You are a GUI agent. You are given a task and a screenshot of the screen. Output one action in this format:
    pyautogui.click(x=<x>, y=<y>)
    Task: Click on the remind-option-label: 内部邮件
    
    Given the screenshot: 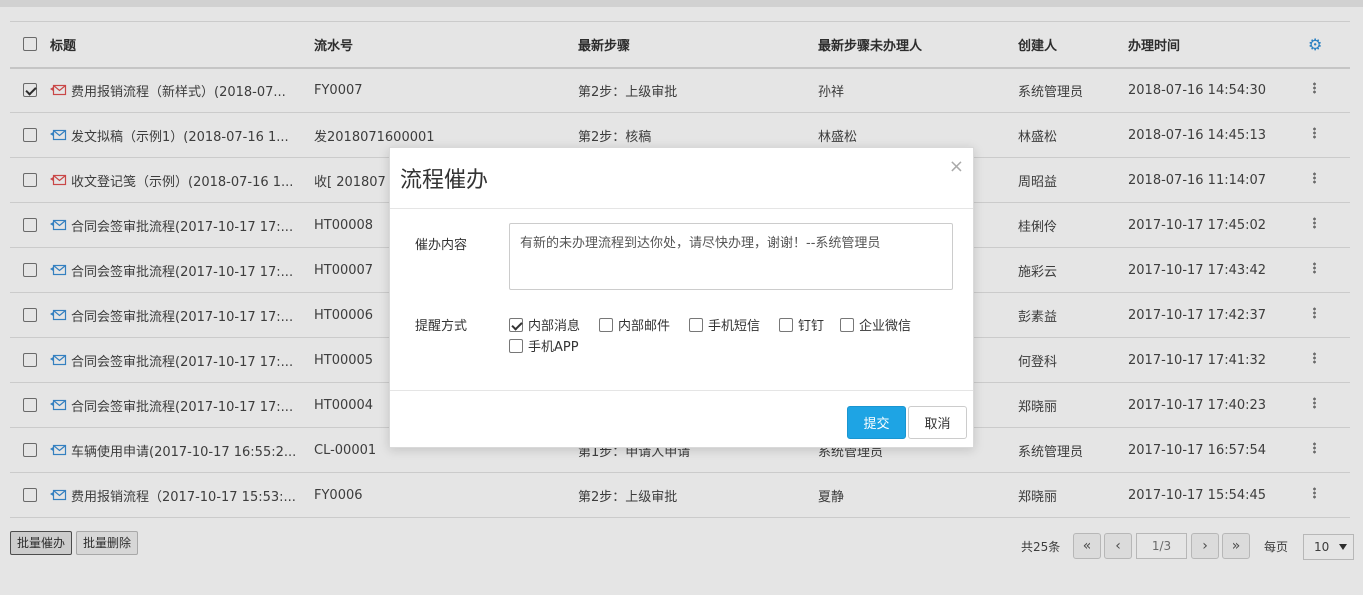 What is the action you would take?
    pyautogui.click(x=644, y=326)
    